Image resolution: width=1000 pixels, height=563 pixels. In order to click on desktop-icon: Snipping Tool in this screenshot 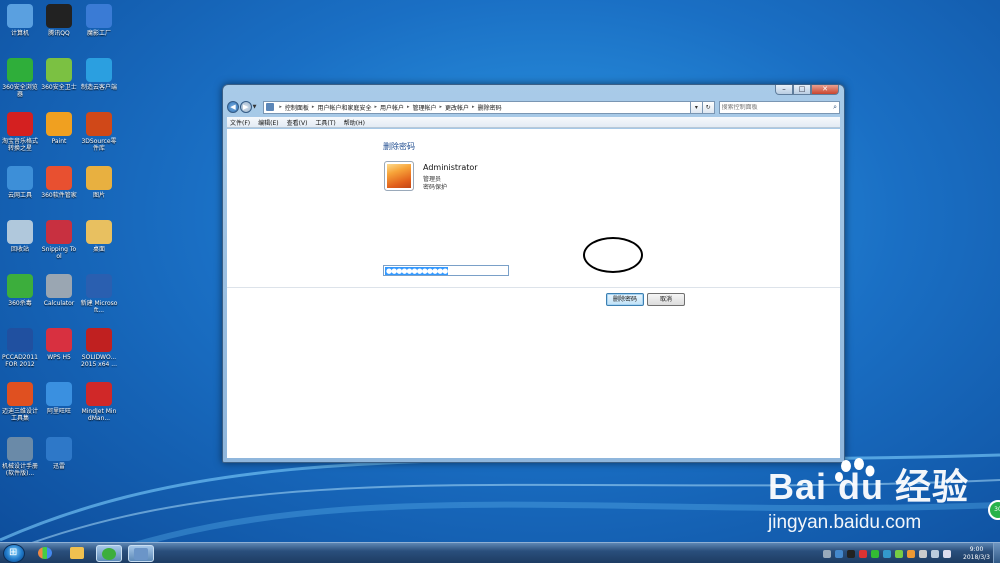, I will do `click(59, 240)`.